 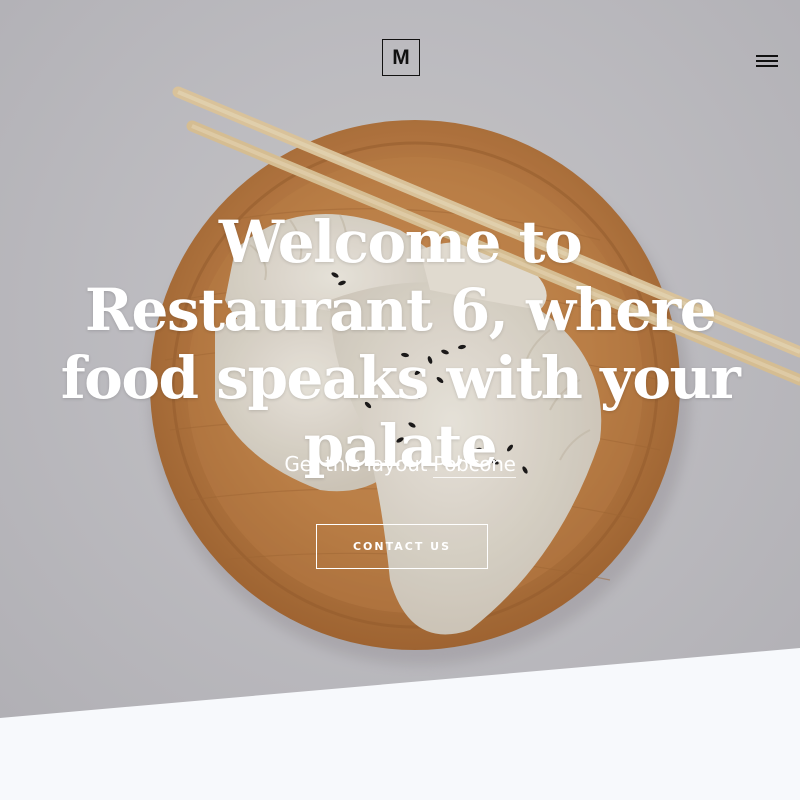 I want to click on hamburger-menu-icon, so click(x=767, y=61).